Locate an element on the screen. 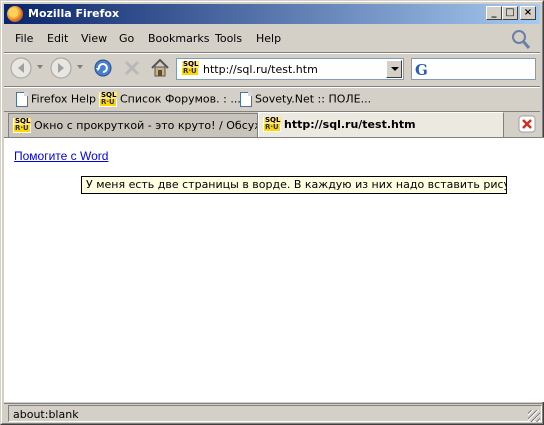 The width and height of the screenshot is (544, 425). firefox-logo-icon is located at coordinates (15, 14).